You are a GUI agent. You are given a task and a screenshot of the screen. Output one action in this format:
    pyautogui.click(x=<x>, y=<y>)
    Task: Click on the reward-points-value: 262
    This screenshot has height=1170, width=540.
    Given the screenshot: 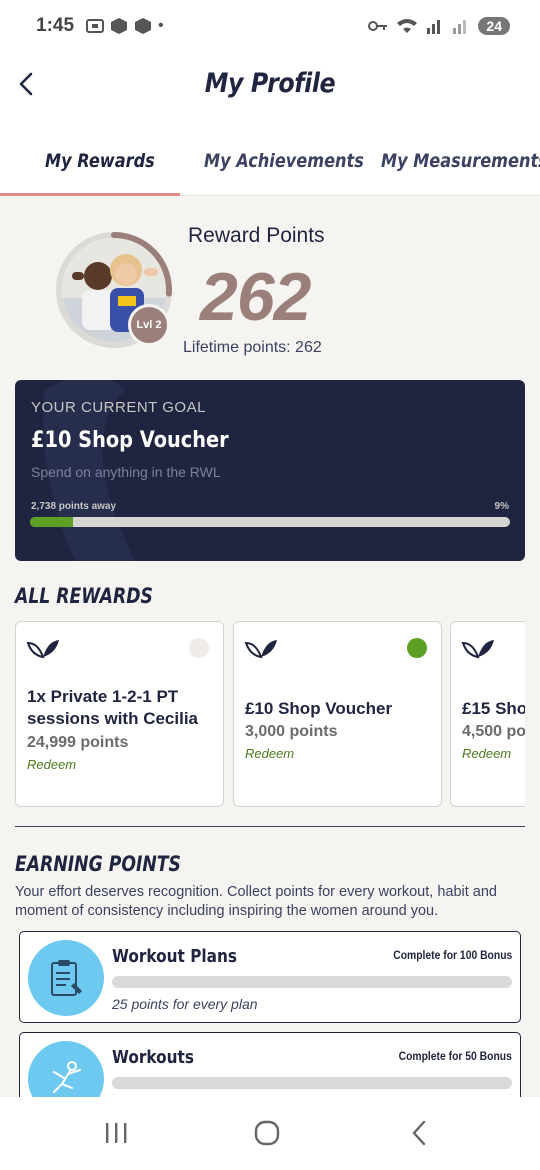 What is the action you would take?
    pyautogui.click(x=255, y=297)
    